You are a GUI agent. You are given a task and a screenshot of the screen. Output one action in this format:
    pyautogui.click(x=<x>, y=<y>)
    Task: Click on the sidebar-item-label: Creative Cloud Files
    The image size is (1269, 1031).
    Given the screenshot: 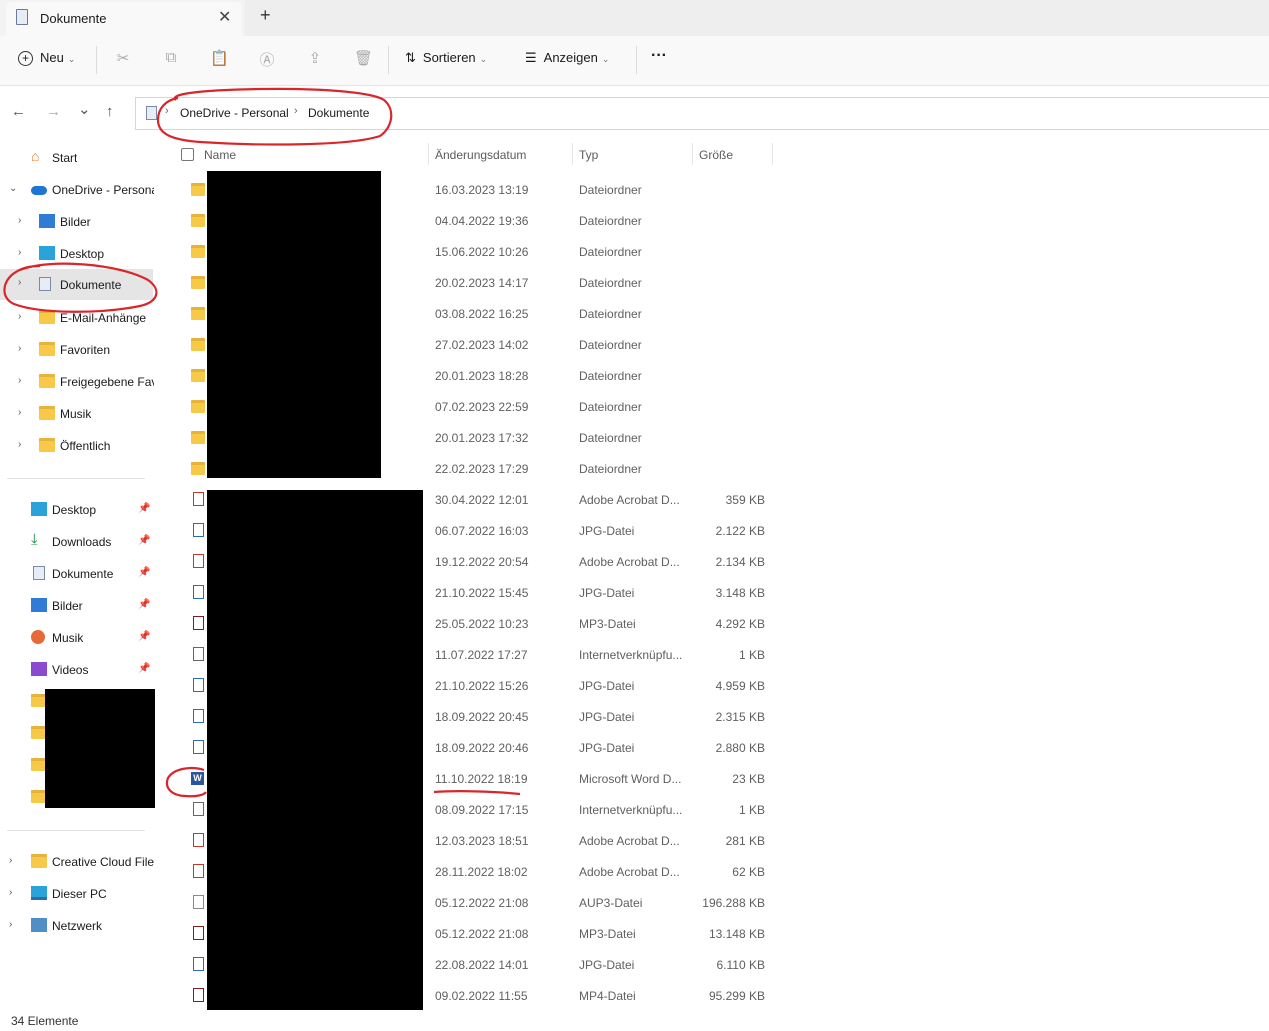 What is the action you would take?
    pyautogui.click(x=103, y=862)
    